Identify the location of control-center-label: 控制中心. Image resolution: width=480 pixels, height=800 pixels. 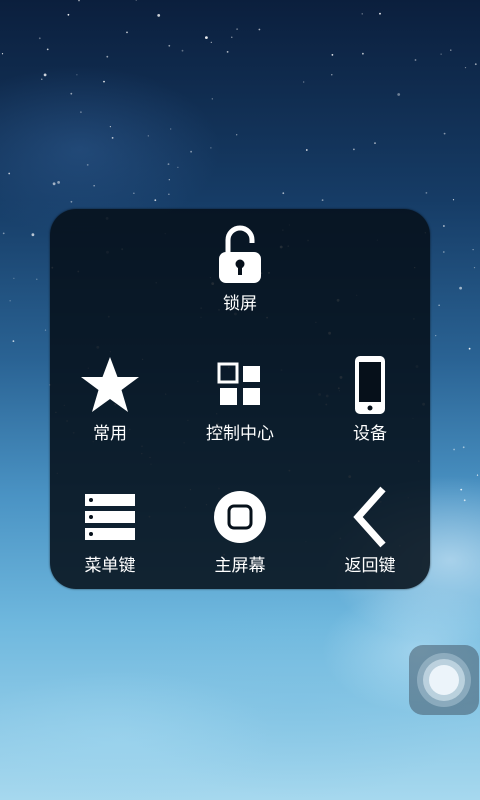
(240, 434).